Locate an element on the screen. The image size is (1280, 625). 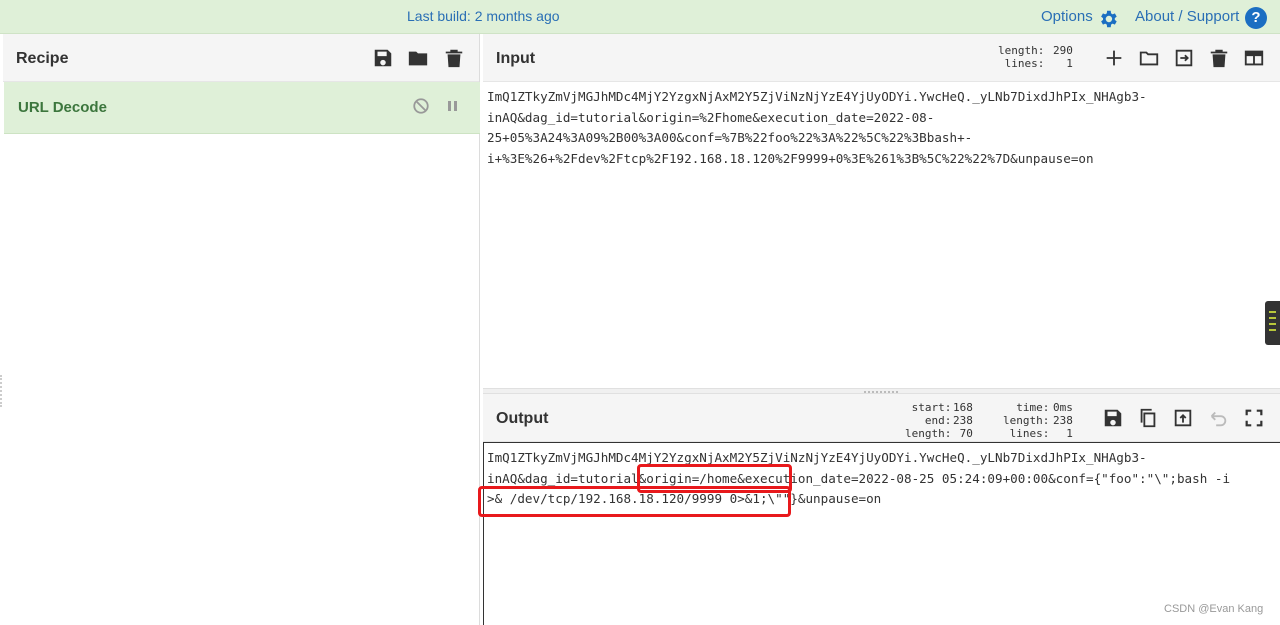
output-stats-col2-labels: time: length: lines: is located at coordinates (1026, 420).